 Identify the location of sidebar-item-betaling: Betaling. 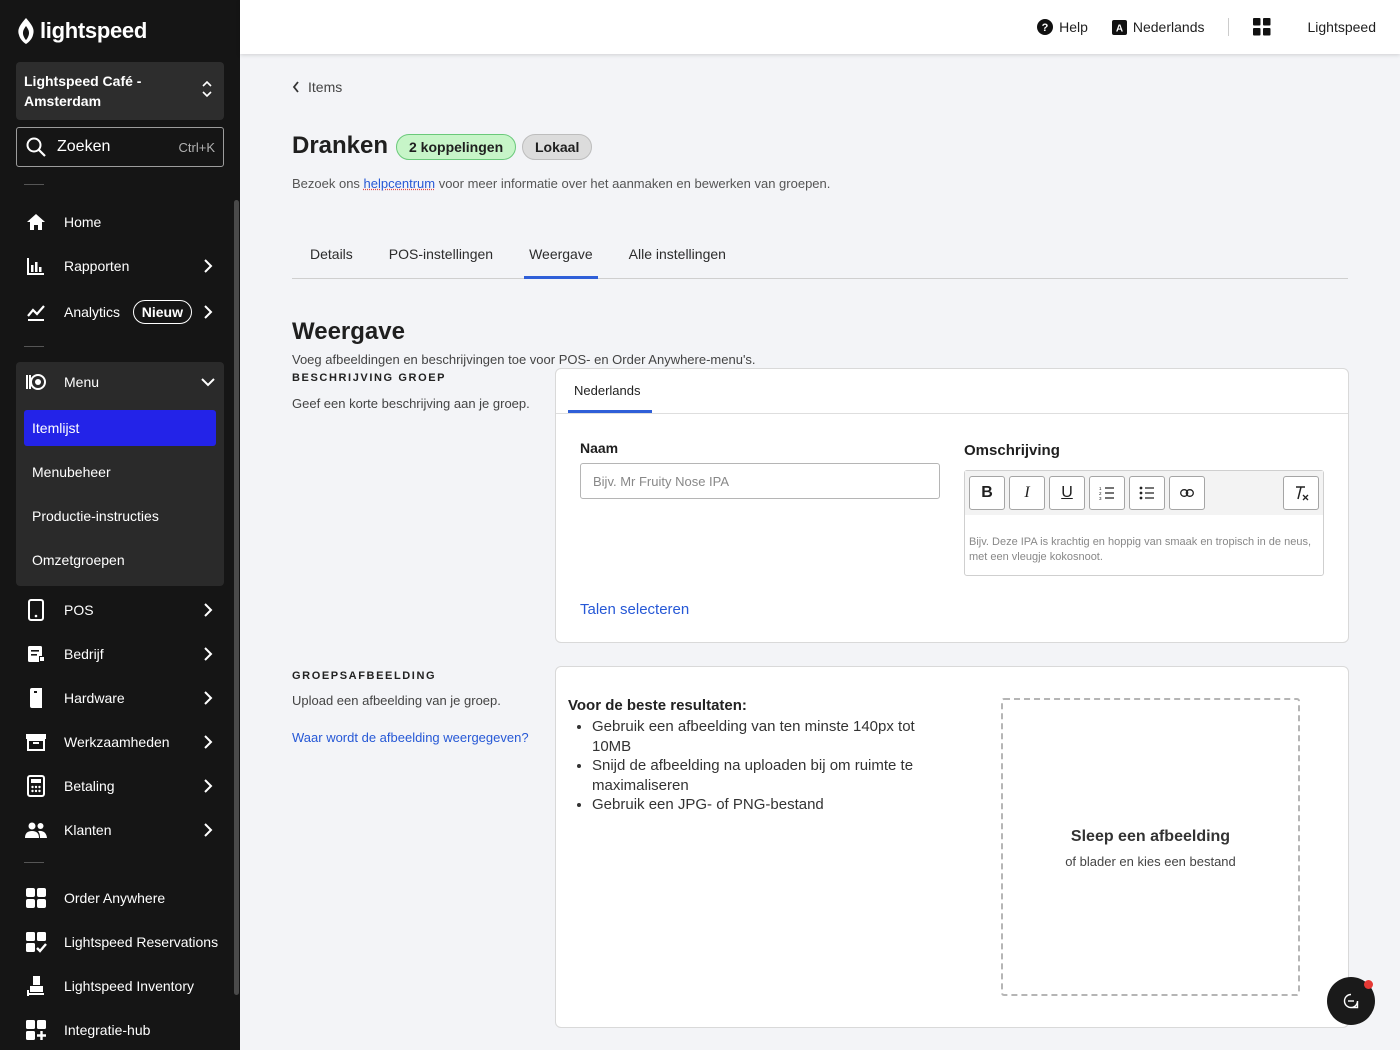
(120, 786).